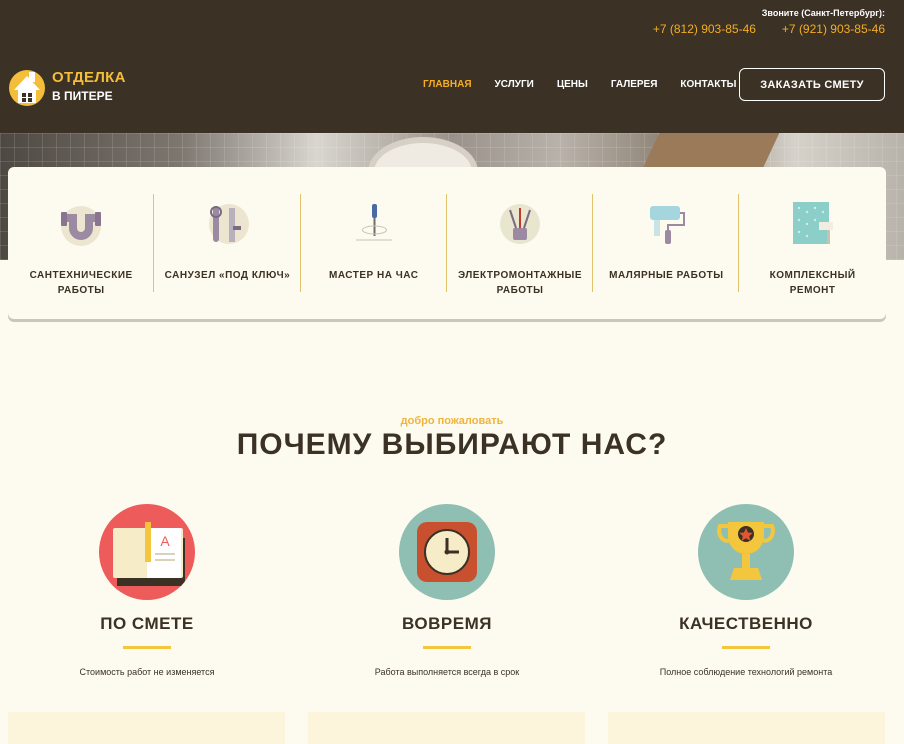 The height and width of the screenshot is (744, 904). Describe the element at coordinates (374, 224) in the screenshot. I see `screwdriver-icon` at that location.